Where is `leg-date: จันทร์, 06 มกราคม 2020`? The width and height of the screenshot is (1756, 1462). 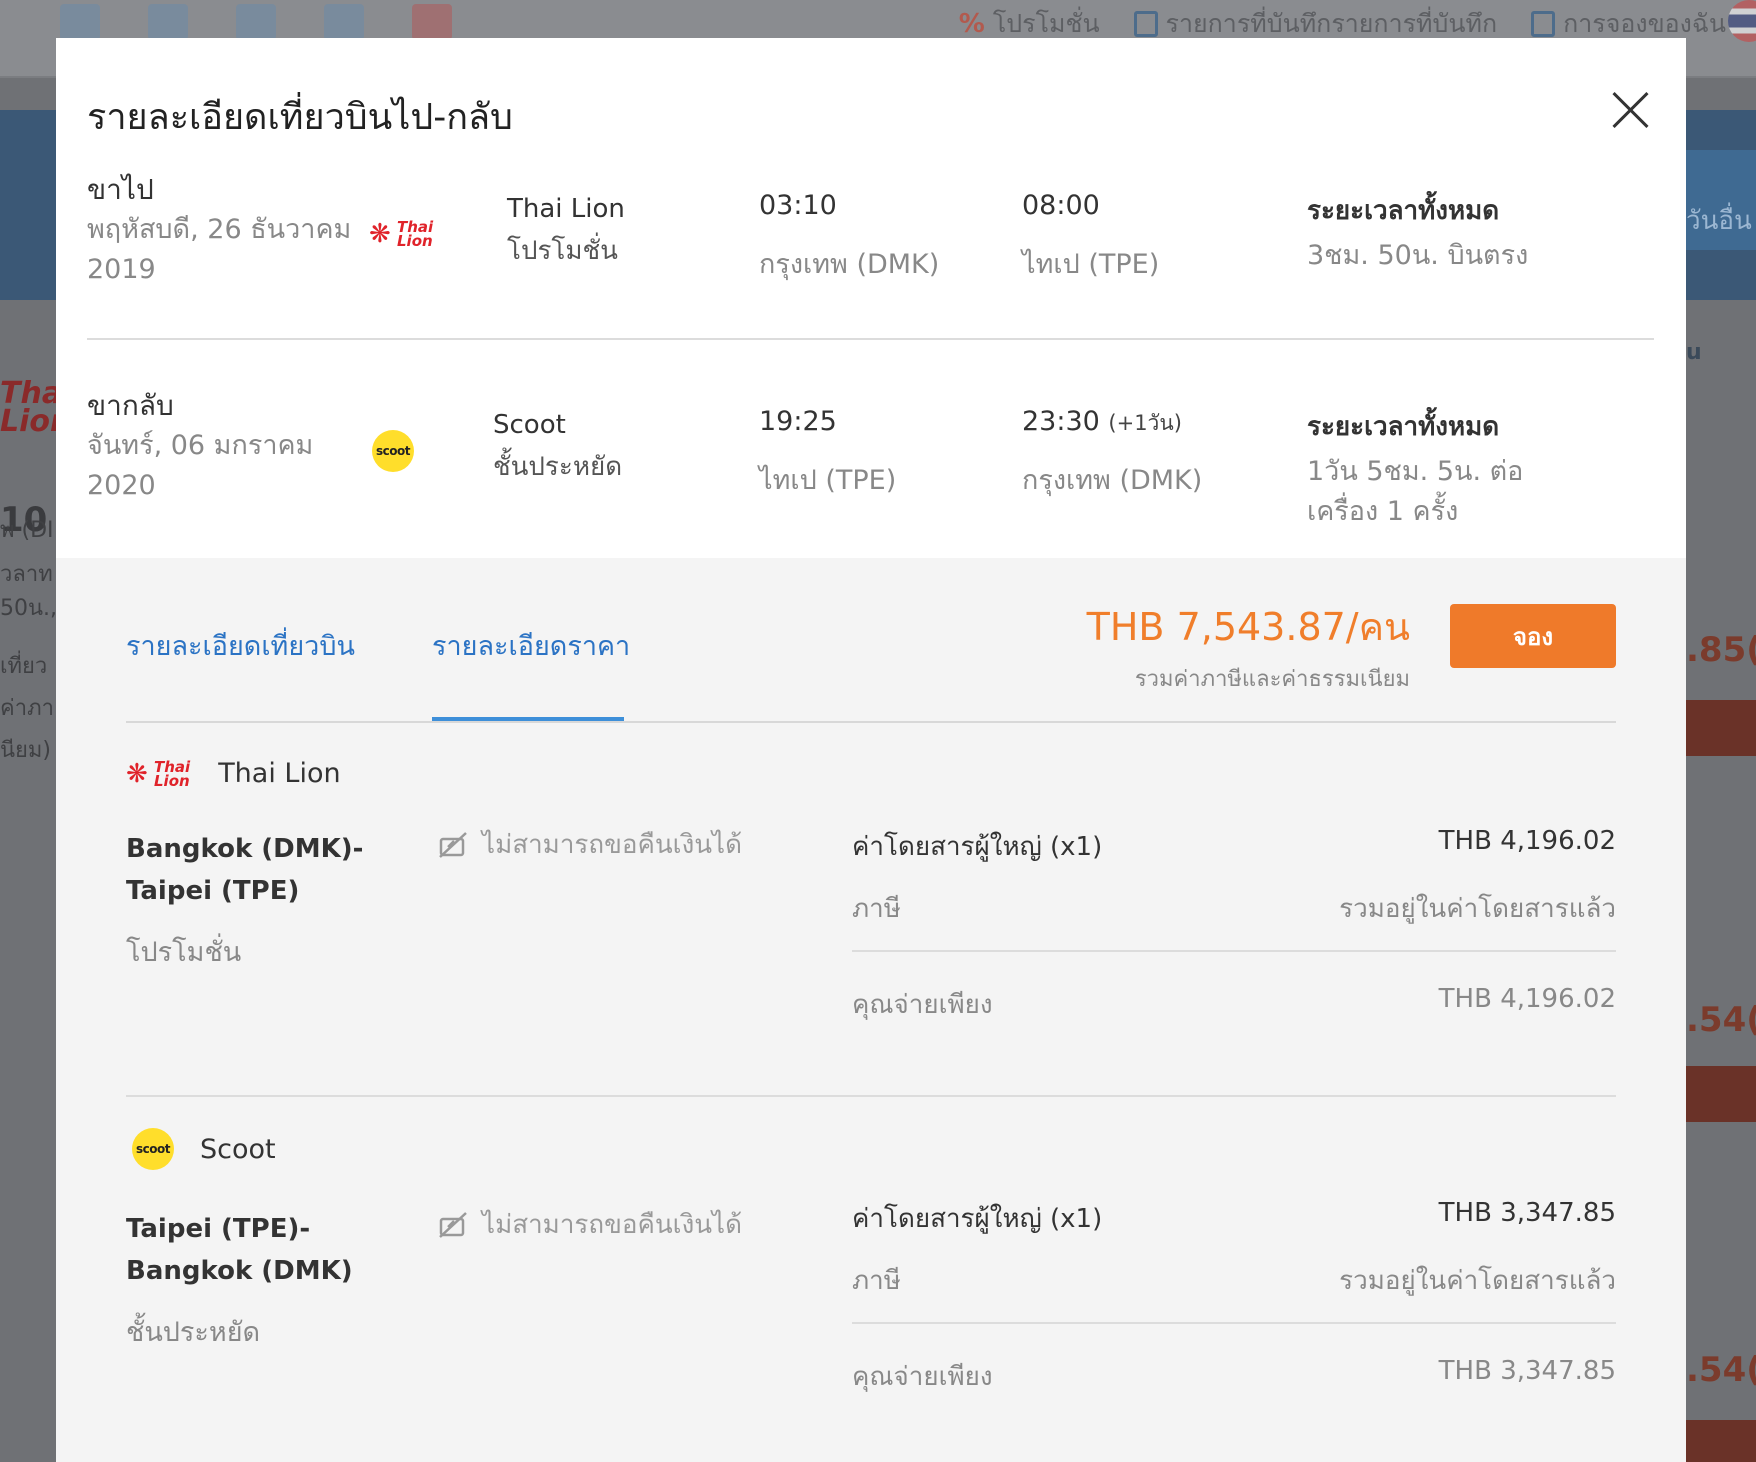 leg-date: จันทร์, 06 มกราคม 2020 is located at coordinates (200, 465).